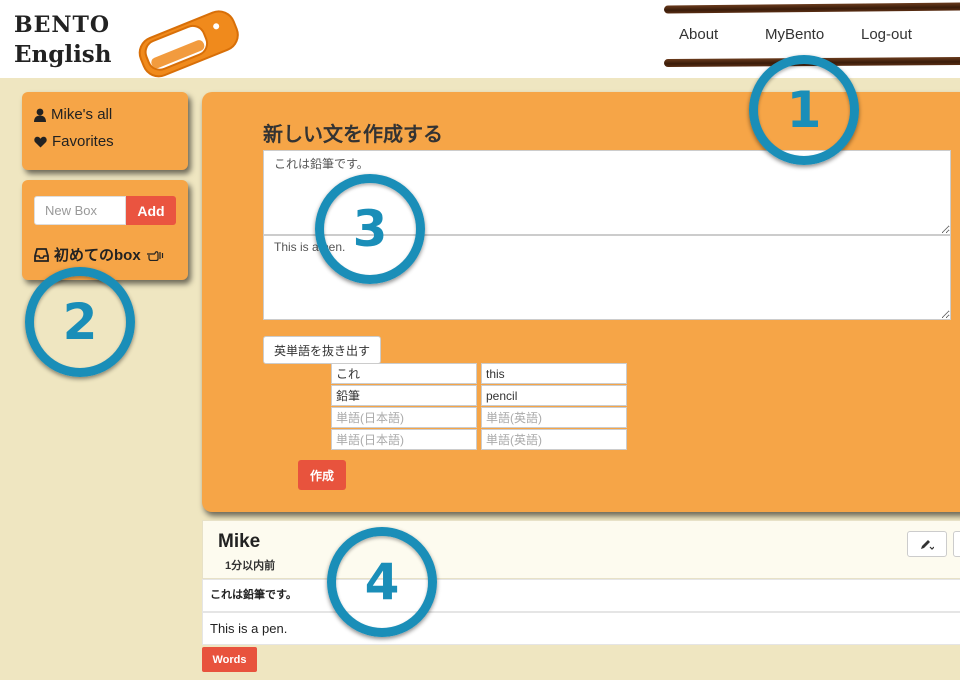  What do you see at coordinates (811, 8) in the screenshot?
I see `chopstick-top` at bounding box center [811, 8].